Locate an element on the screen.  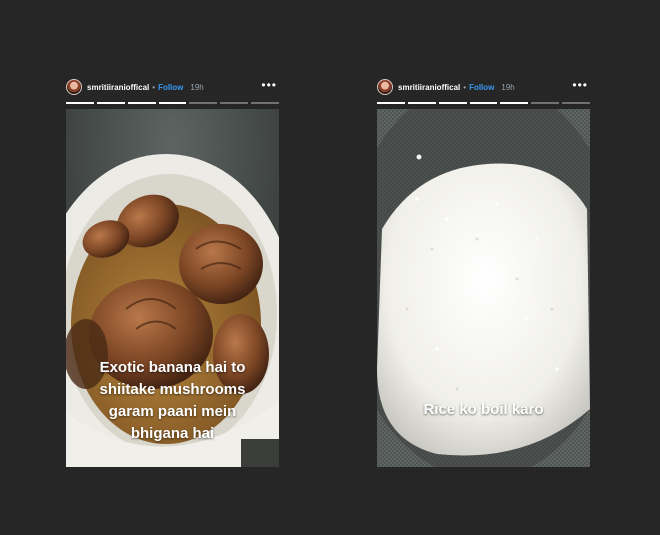
caption-line: Exotic banana hai to is located at coordinates (172, 367).